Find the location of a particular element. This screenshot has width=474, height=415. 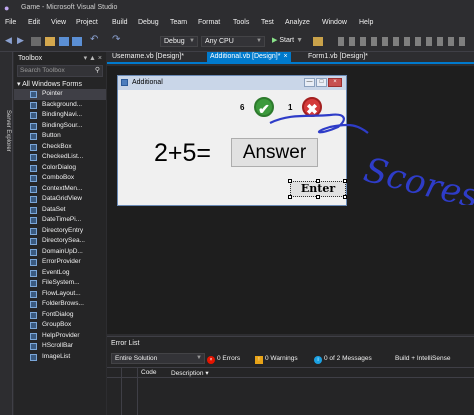

start-button: ▶ Start ▼ is located at coordinates (287, 40).